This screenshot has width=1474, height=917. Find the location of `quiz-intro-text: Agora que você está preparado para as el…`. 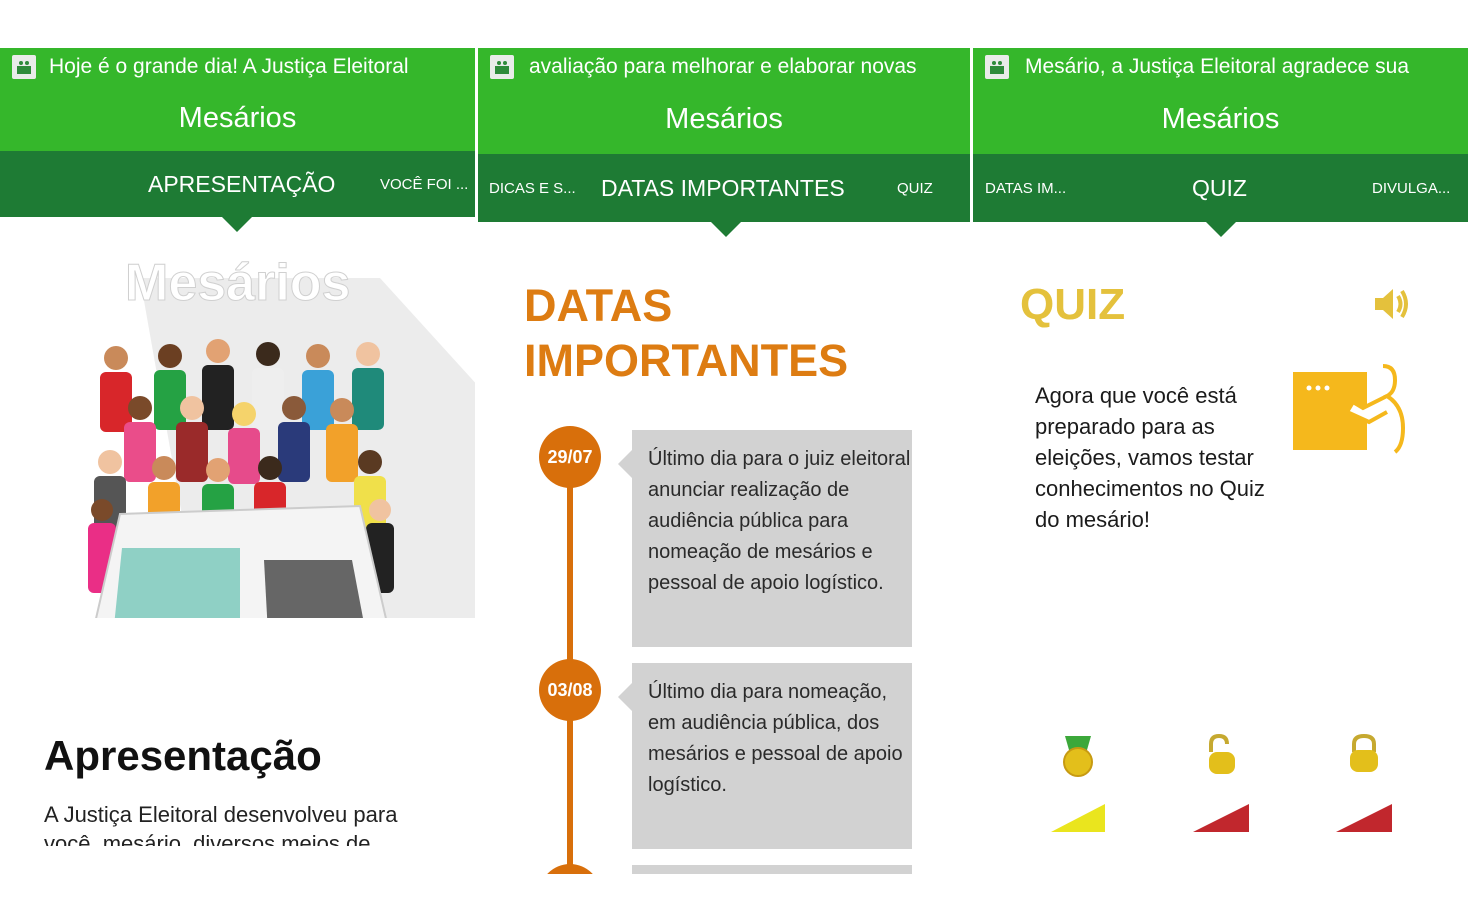

quiz-intro-text: Agora que você está preparado para as el… is located at coordinates (1150, 457).